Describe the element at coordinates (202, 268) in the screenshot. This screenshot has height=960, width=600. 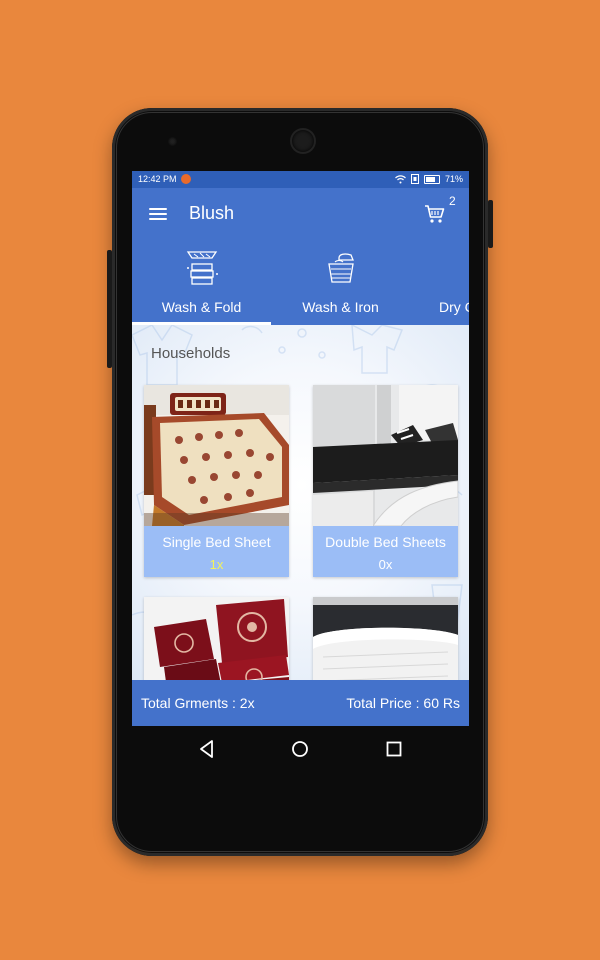
I see `folded-clothes-icon` at that location.